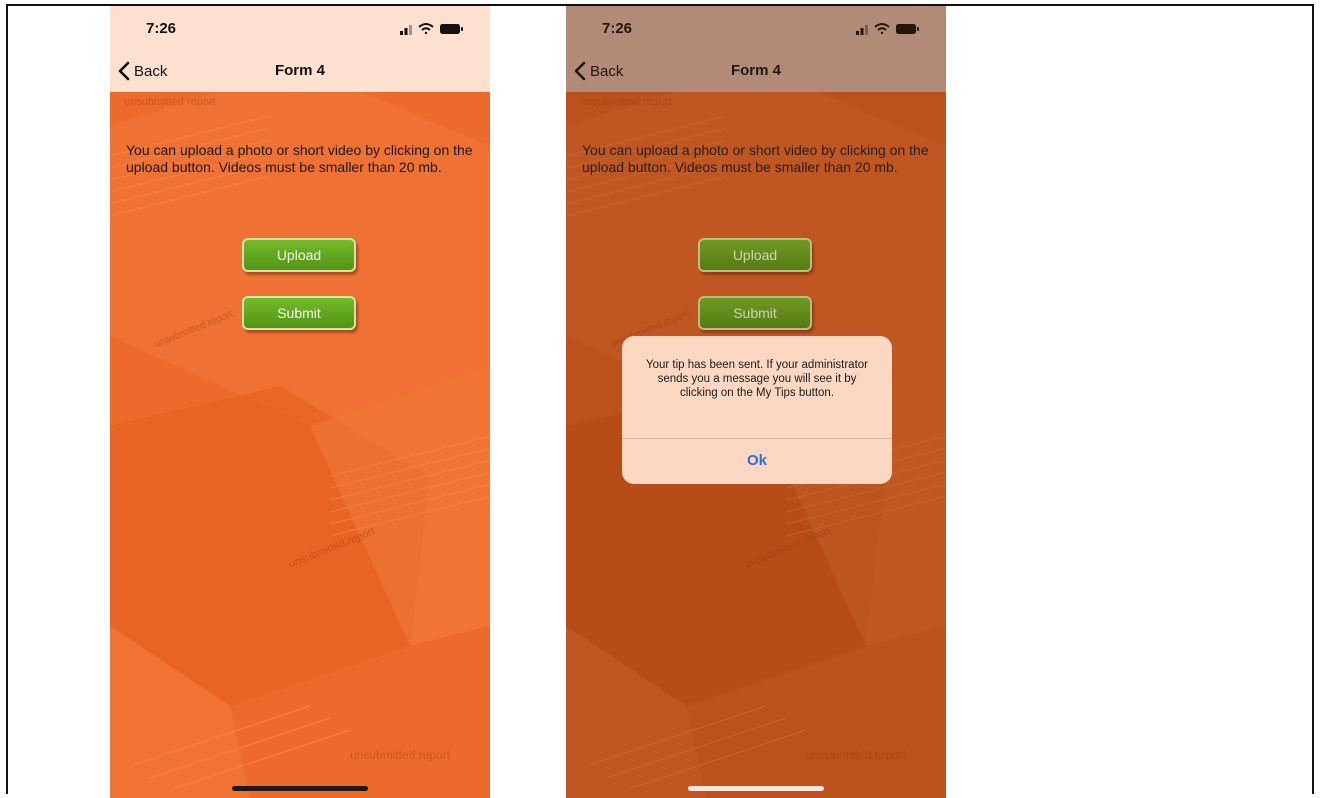 The height and width of the screenshot is (798, 1320). I want to click on upload-button: Upload, so click(299, 255).